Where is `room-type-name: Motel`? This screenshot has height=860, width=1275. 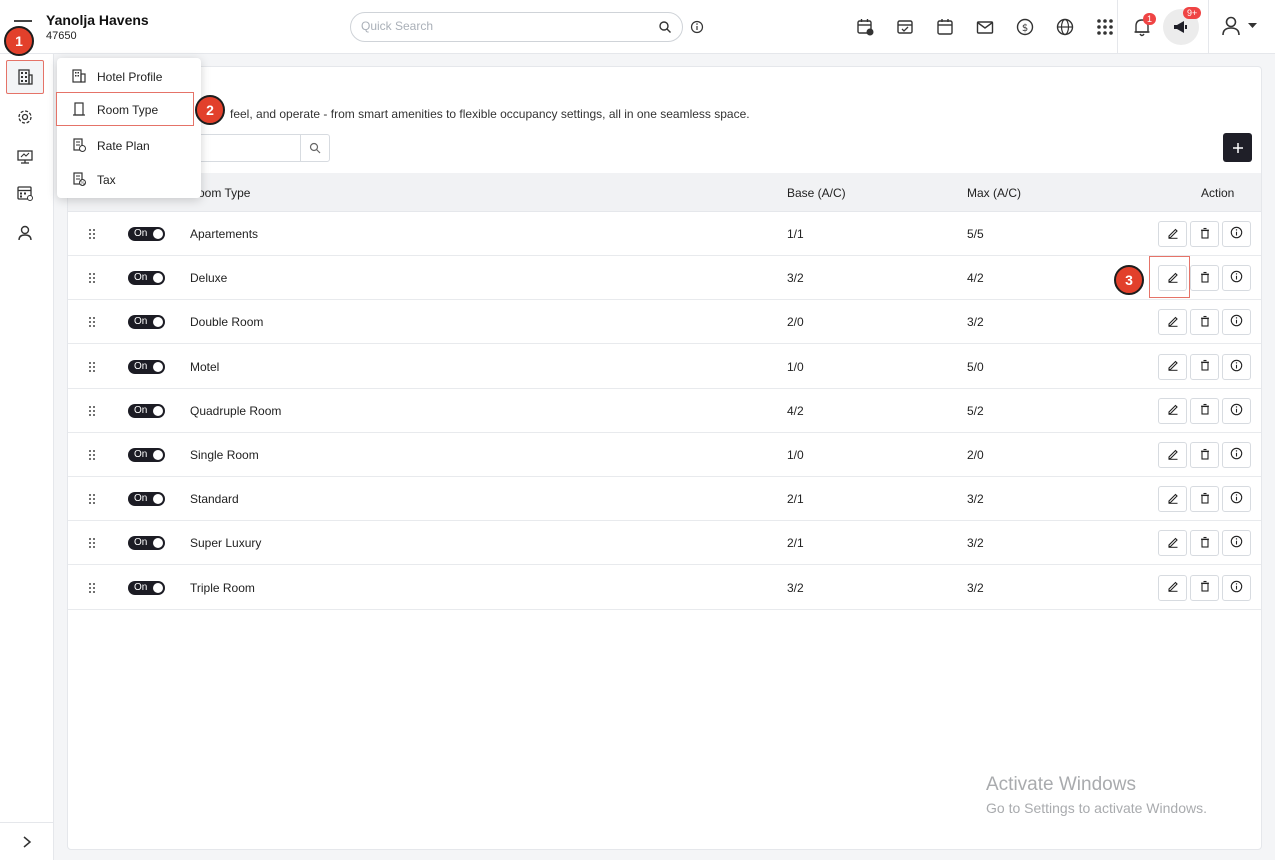 room-type-name: Motel is located at coordinates (205, 366).